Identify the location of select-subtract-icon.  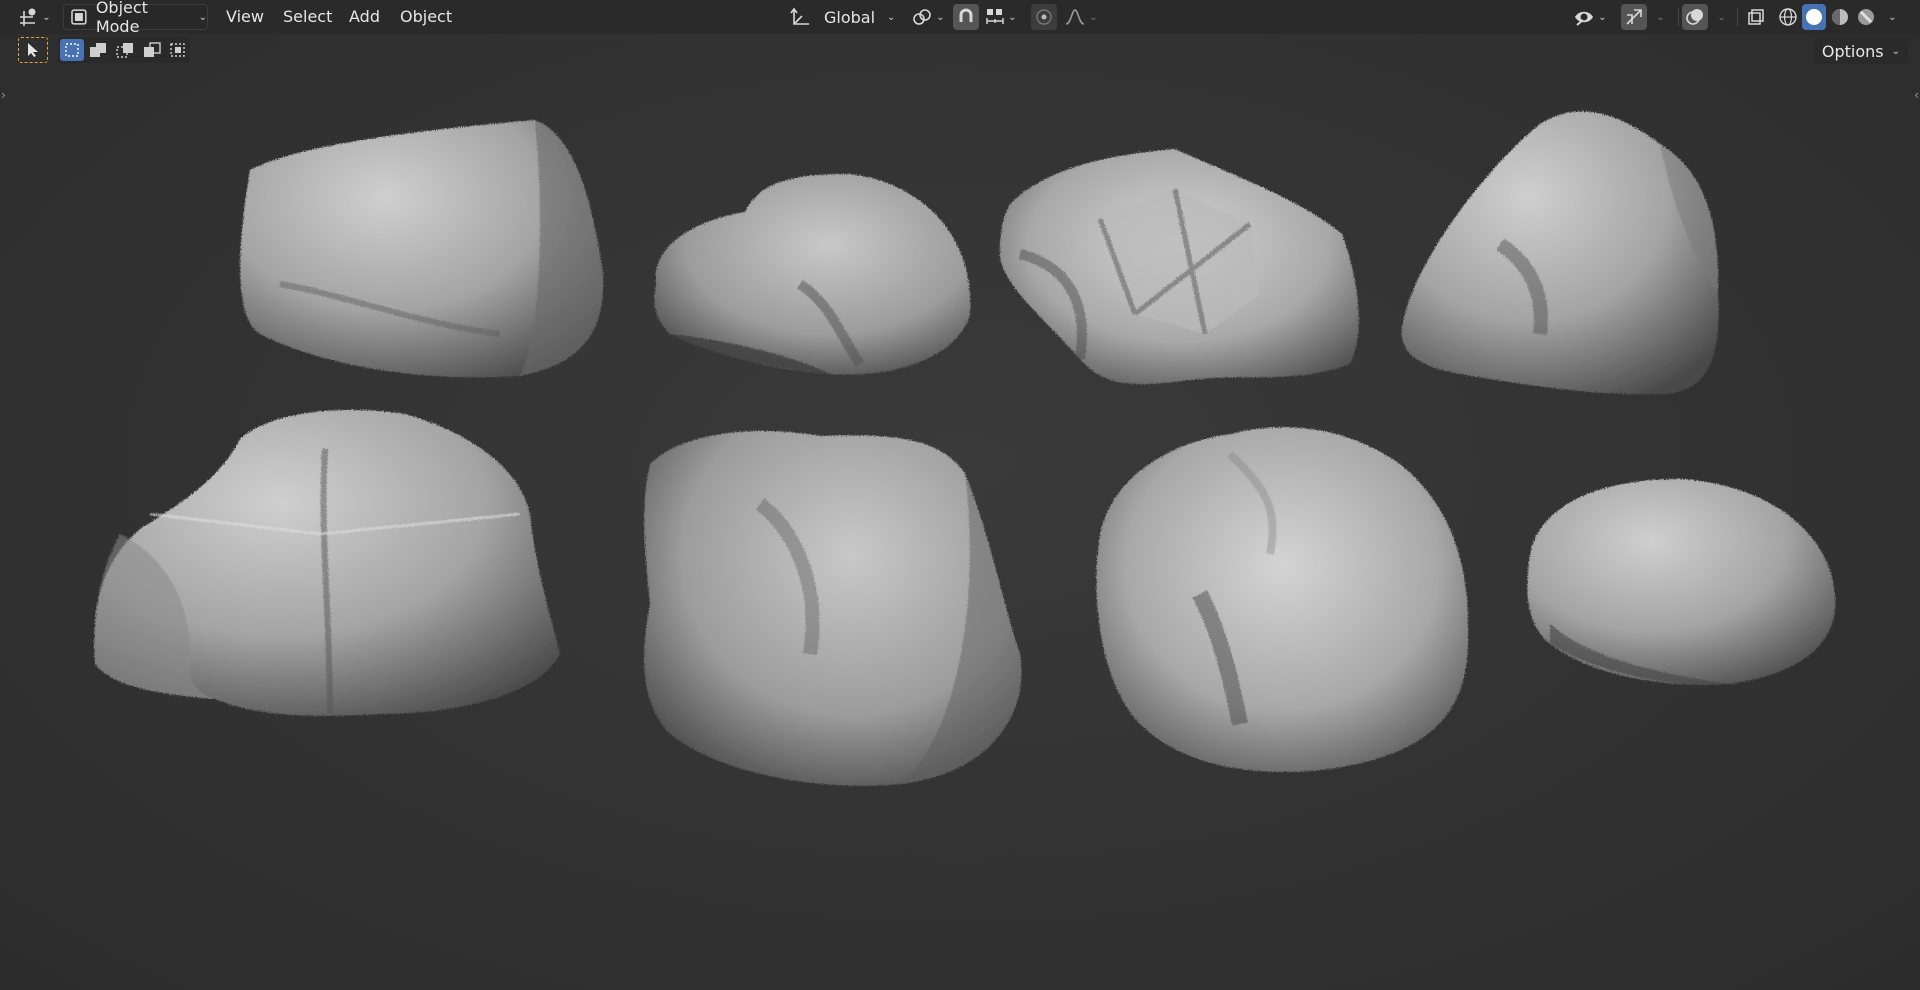
(124, 50).